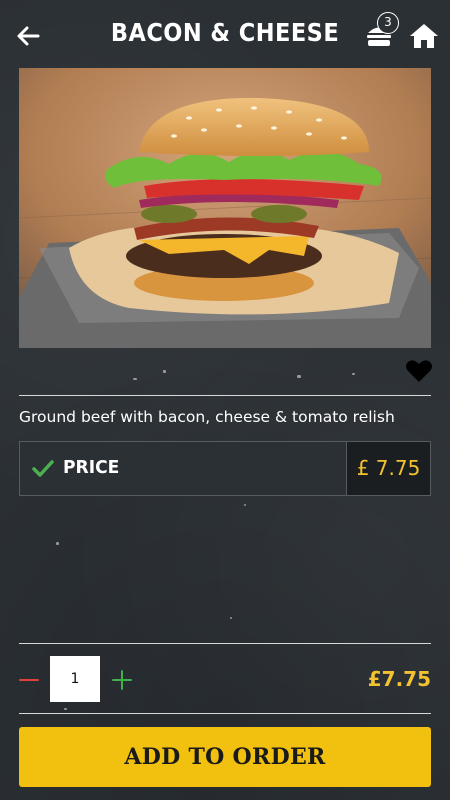 The height and width of the screenshot is (800, 450). Describe the element at coordinates (75, 679) in the screenshot. I see `quantity-input` at that location.